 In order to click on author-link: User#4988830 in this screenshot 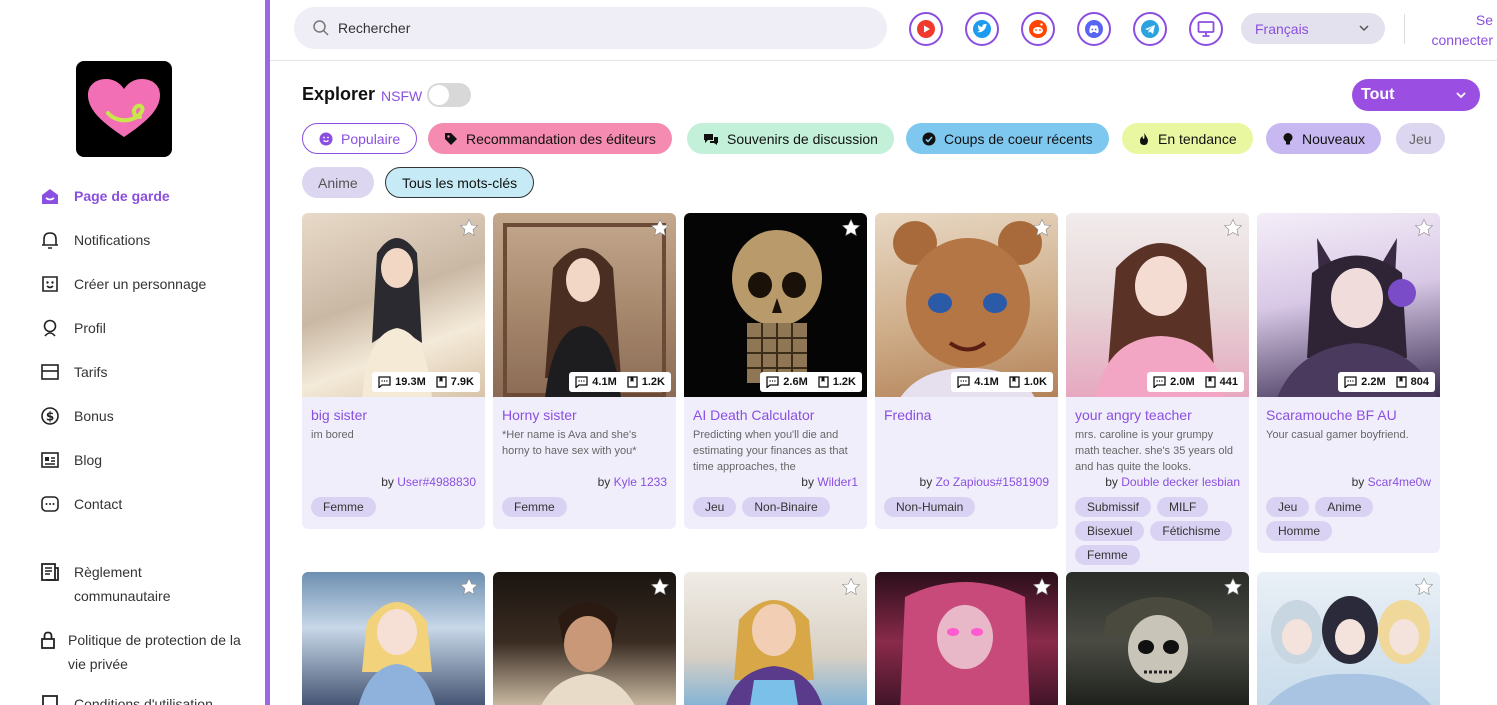, I will do `click(436, 482)`.